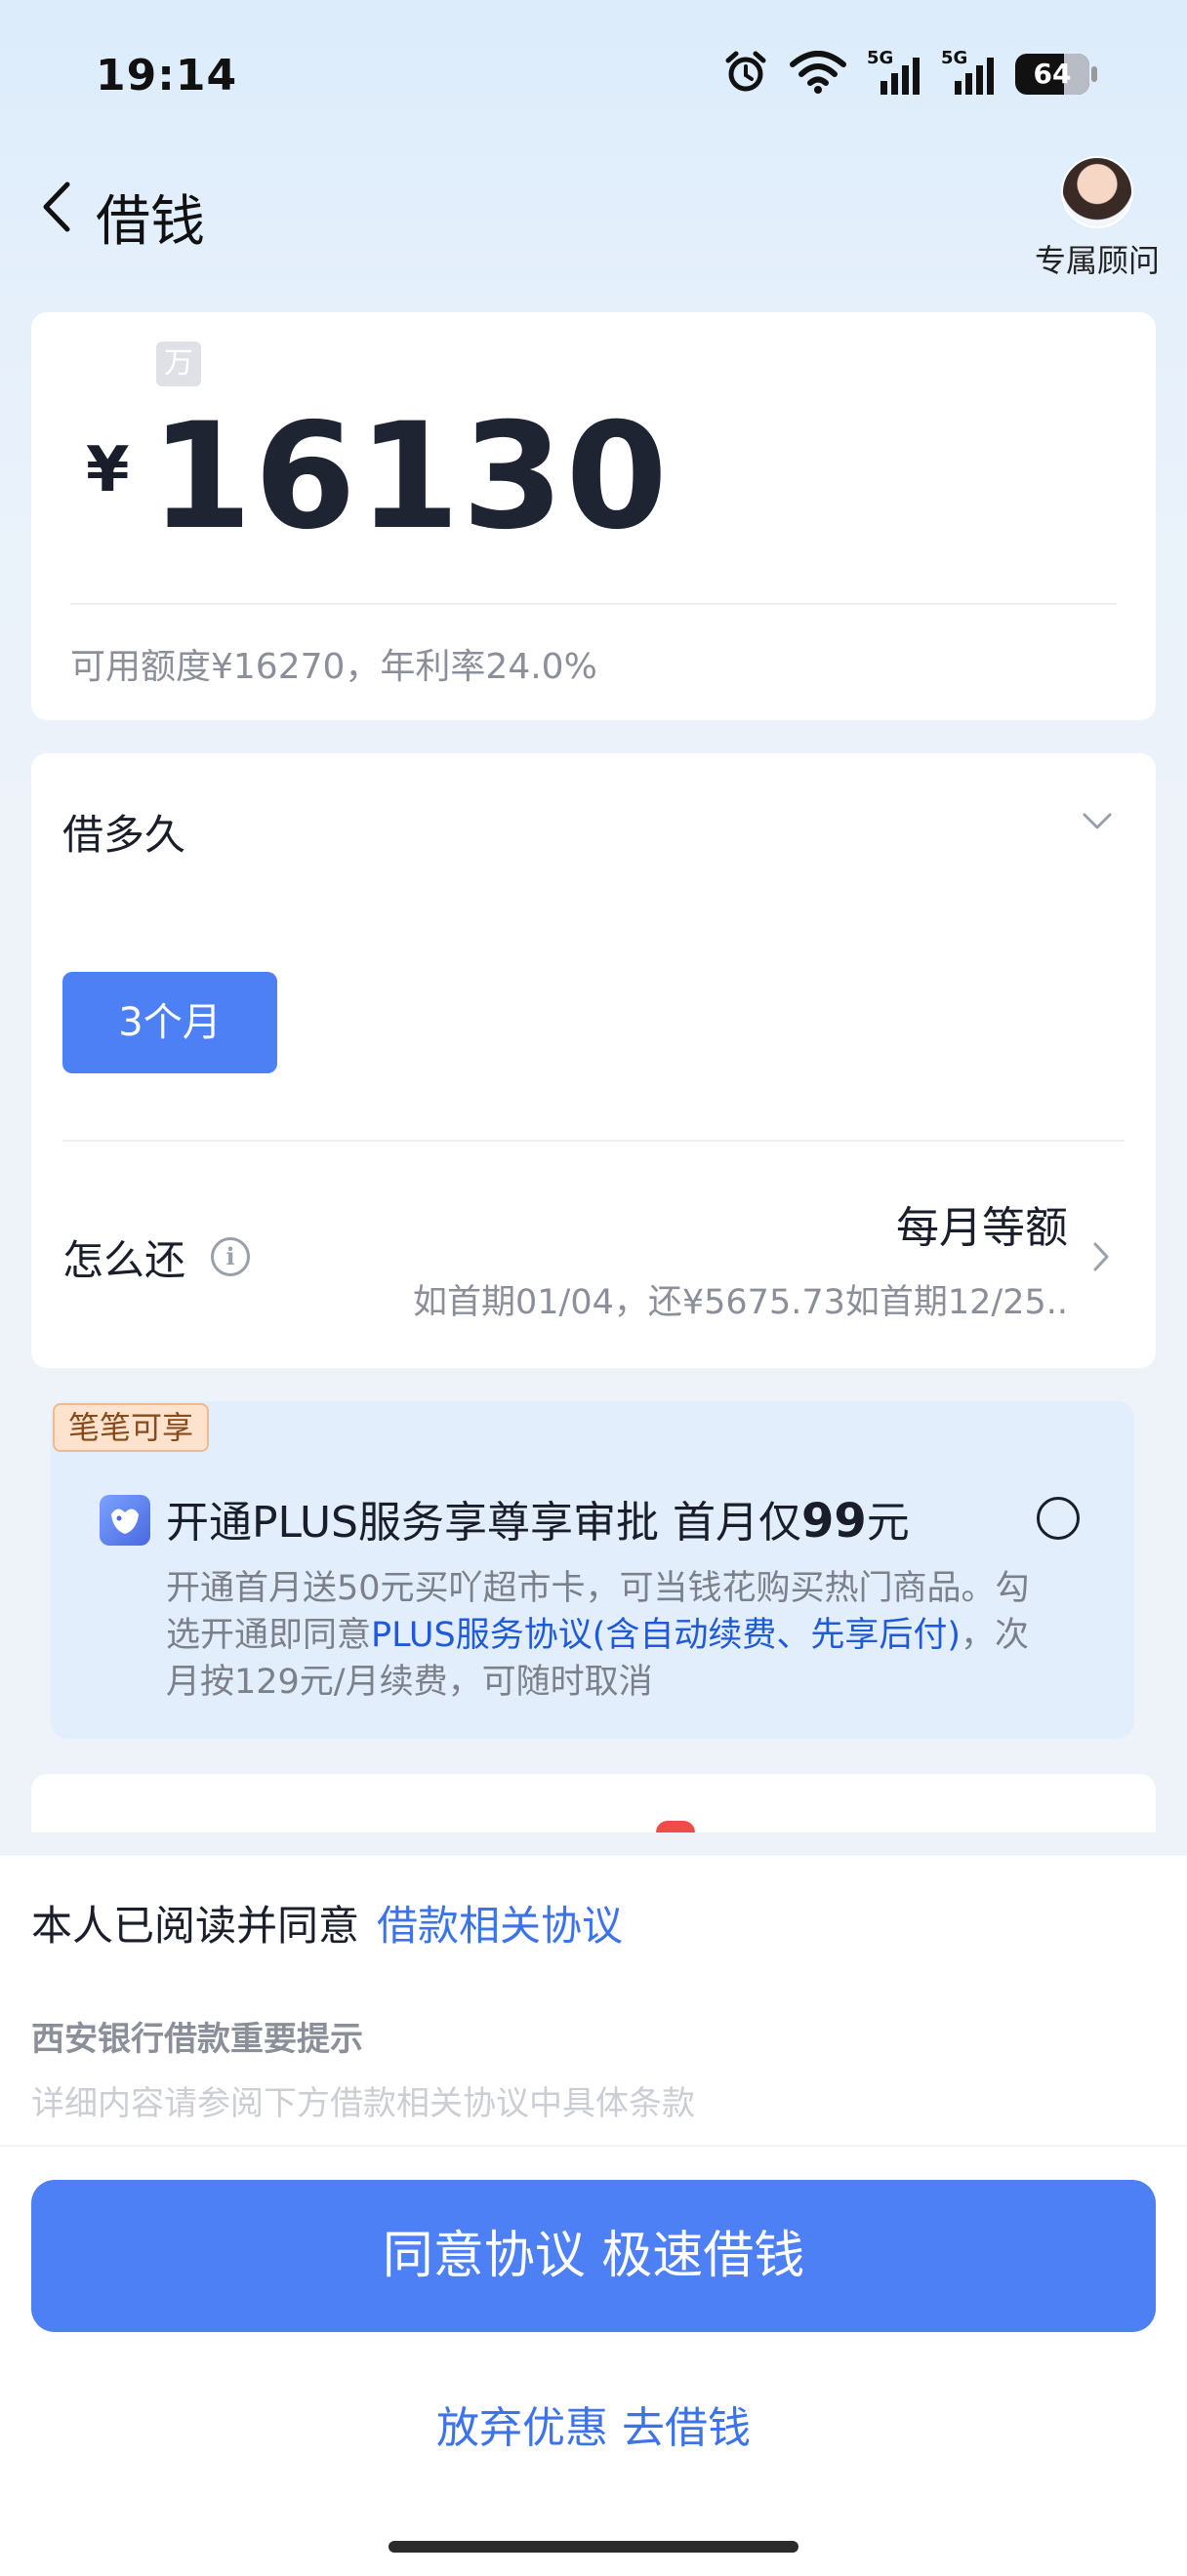 This screenshot has width=1187, height=2576. I want to click on chevron-left-icon, so click(56, 206).